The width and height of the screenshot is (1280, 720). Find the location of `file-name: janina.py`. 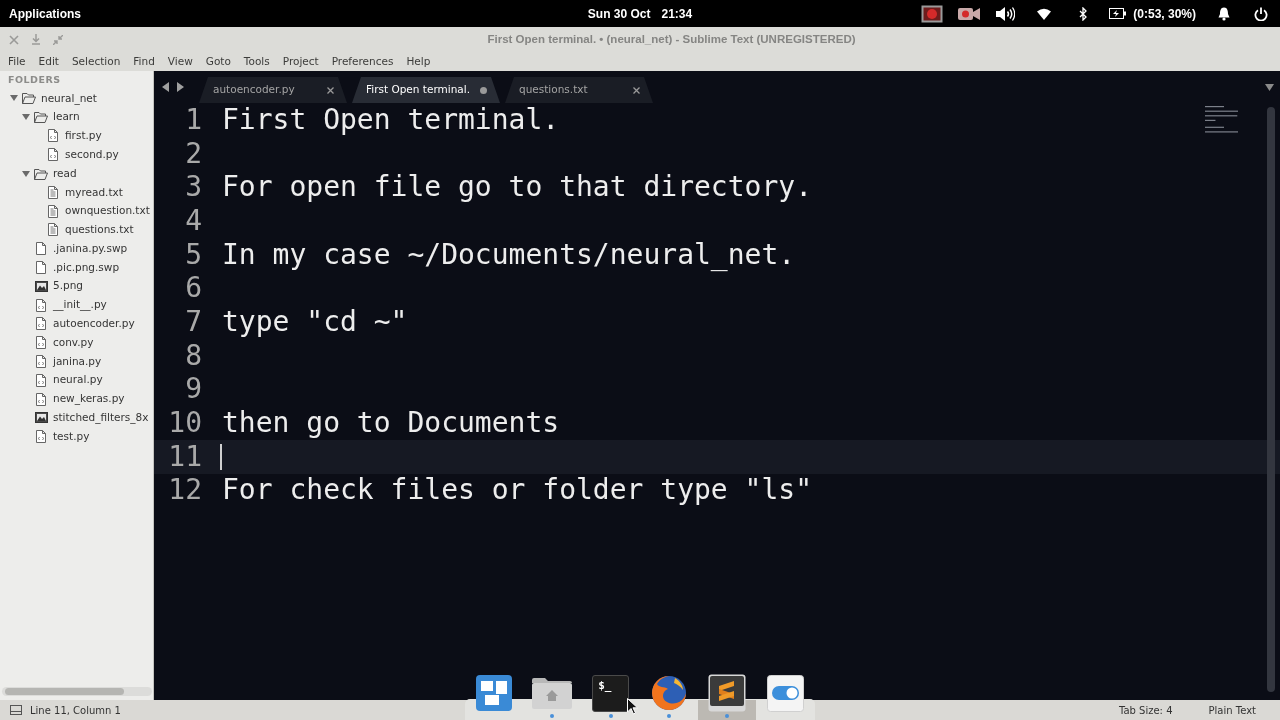

file-name: janina.py is located at coordinates (77, 361).